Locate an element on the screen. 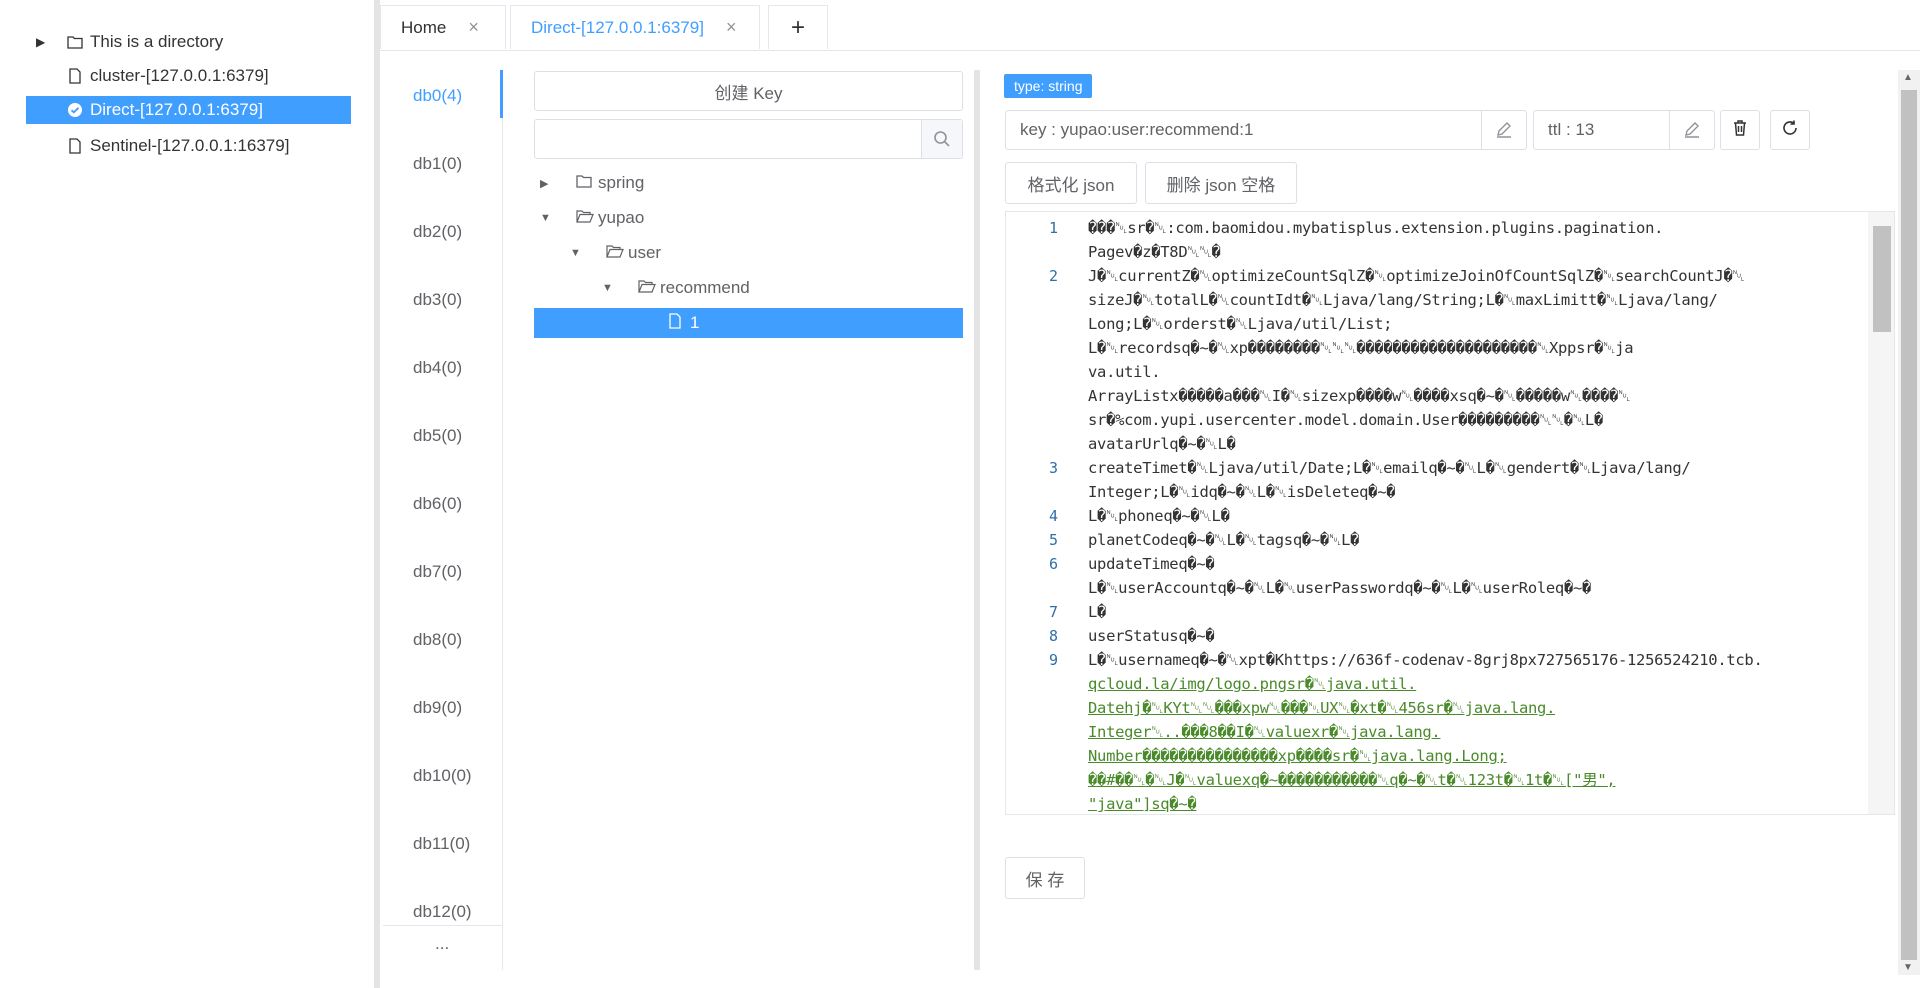 The image size is (1920, 988). editor-line: Pagev�z�T8D␀␀� is located at coordinates (1431, 252).